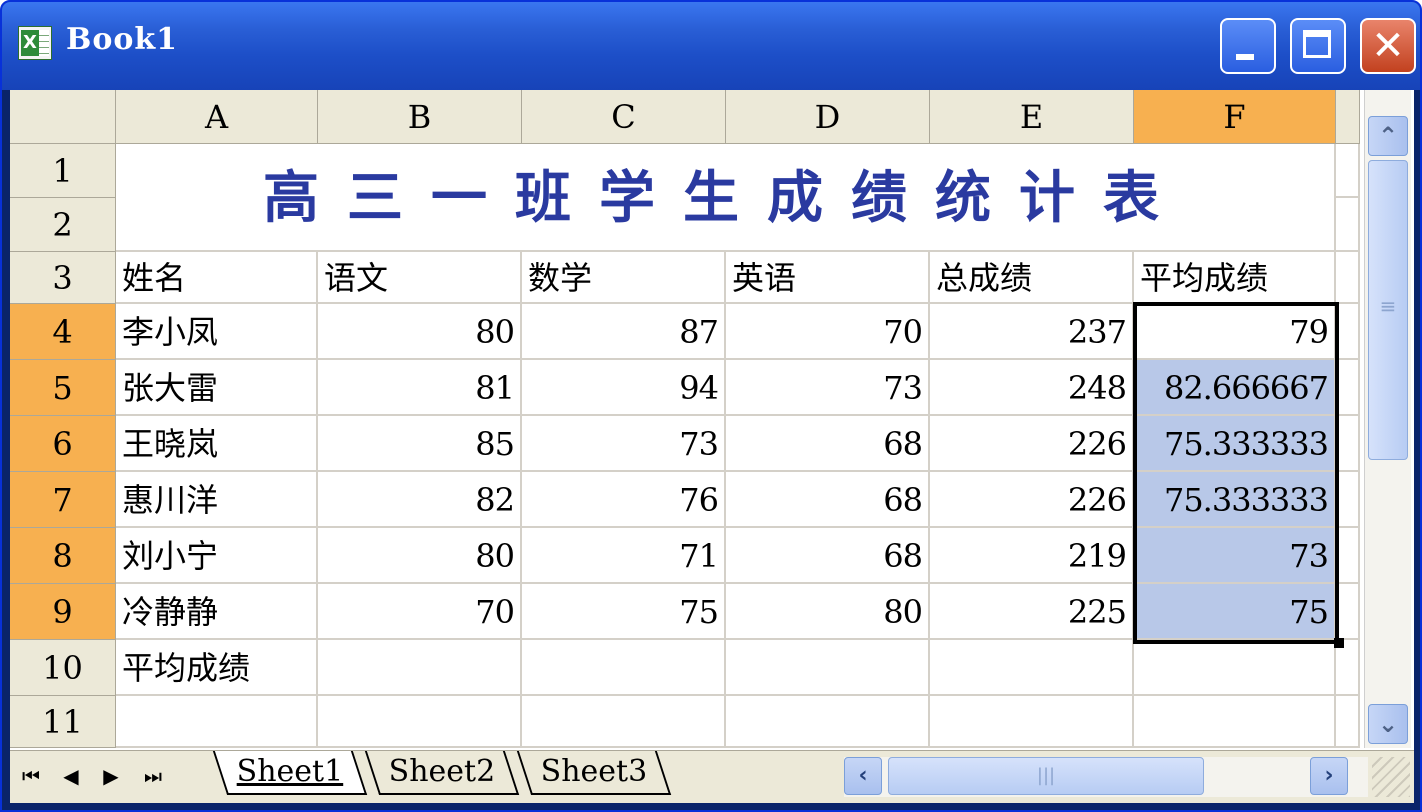 This screenshot has width=1422, height=812. Describe the element at coordinates (420, 388) in the screenshot. I see `cell-b5: 81` at that location.